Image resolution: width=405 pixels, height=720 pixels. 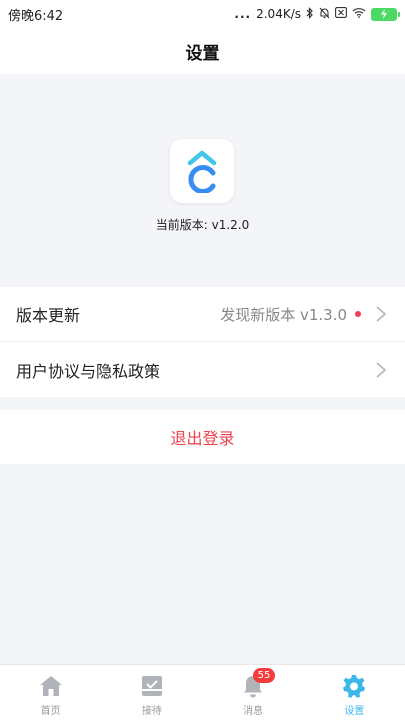 What do you see at coordinates (152, 686) in the screenshot?
I see `reception-icon` at bounding box center [152, 686].